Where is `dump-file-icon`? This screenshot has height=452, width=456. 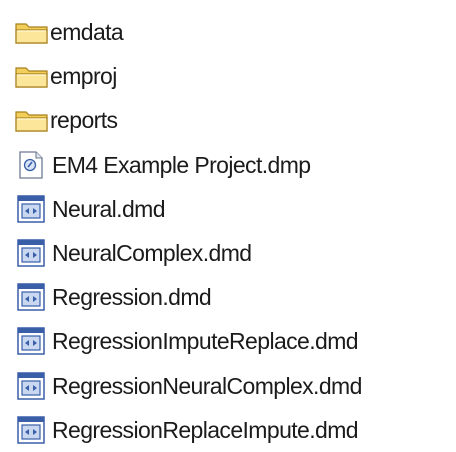 dump-file-icon is located at coordinates (33, 165).